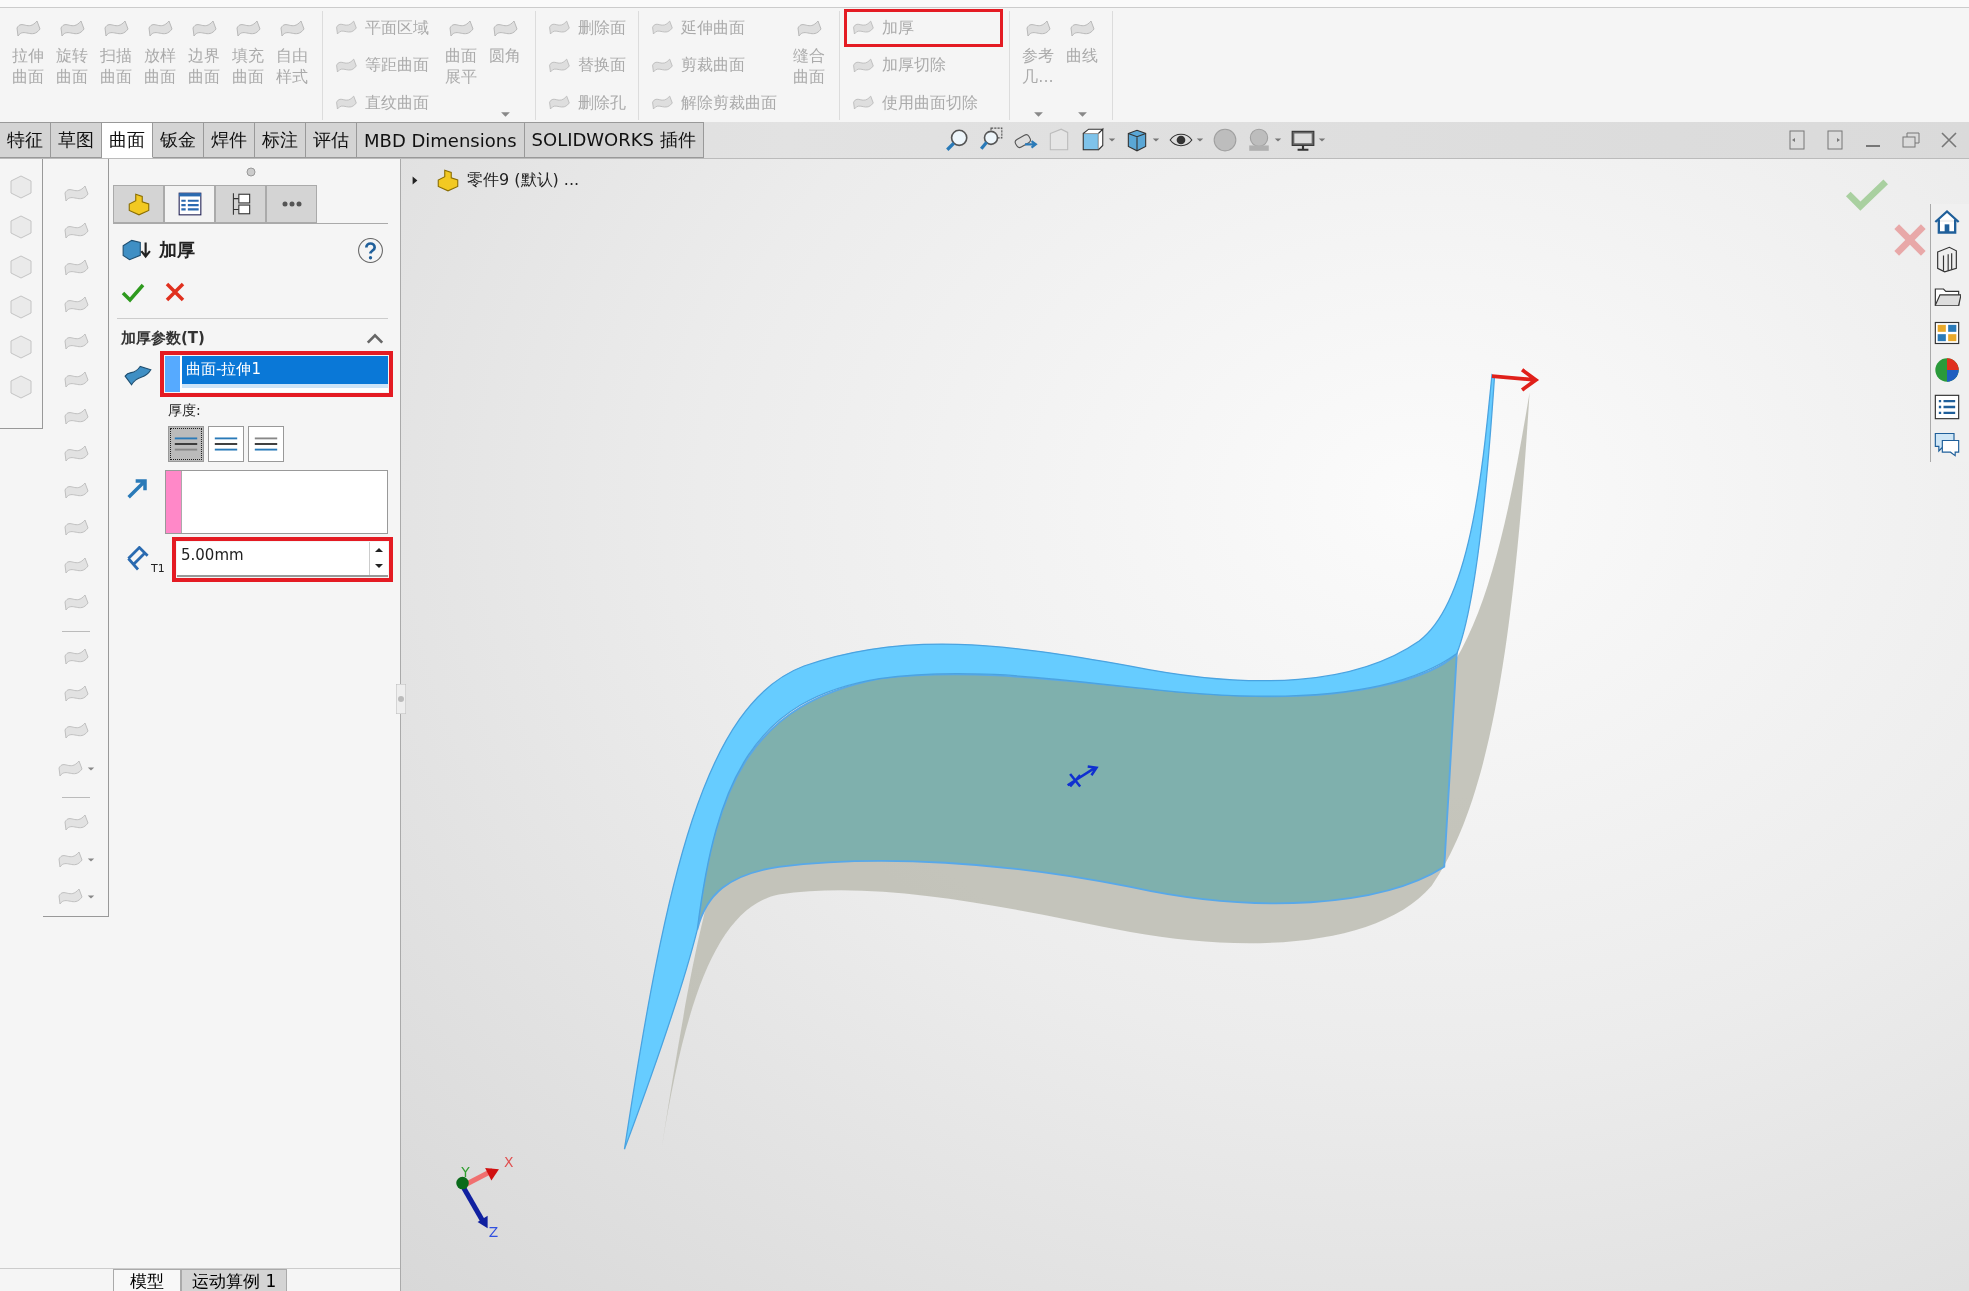  I want to click on color-ball-icon, so click(1947, 370).